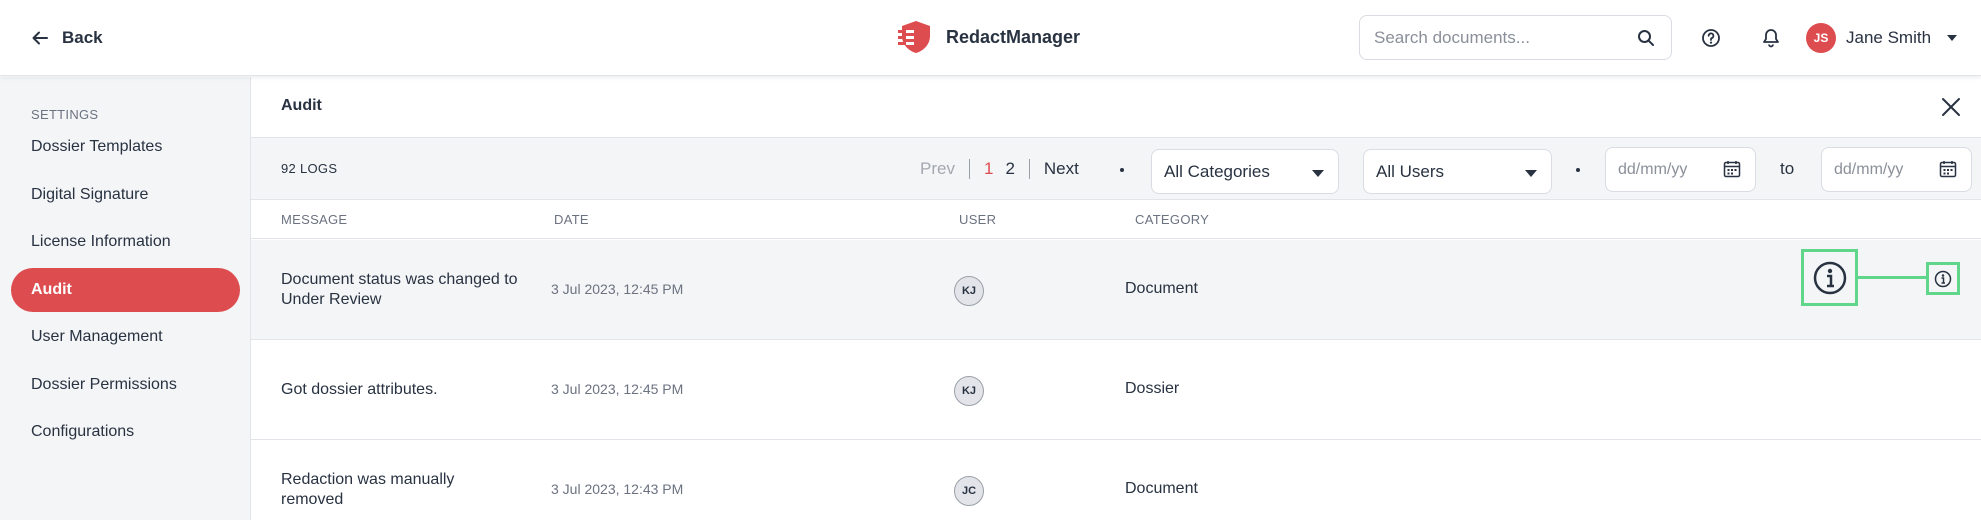  What do you see at coordinates (65, 114) in the screenshot?
I see `sidebar-section-label: SETTINGS` at bounding box center [65, 114].